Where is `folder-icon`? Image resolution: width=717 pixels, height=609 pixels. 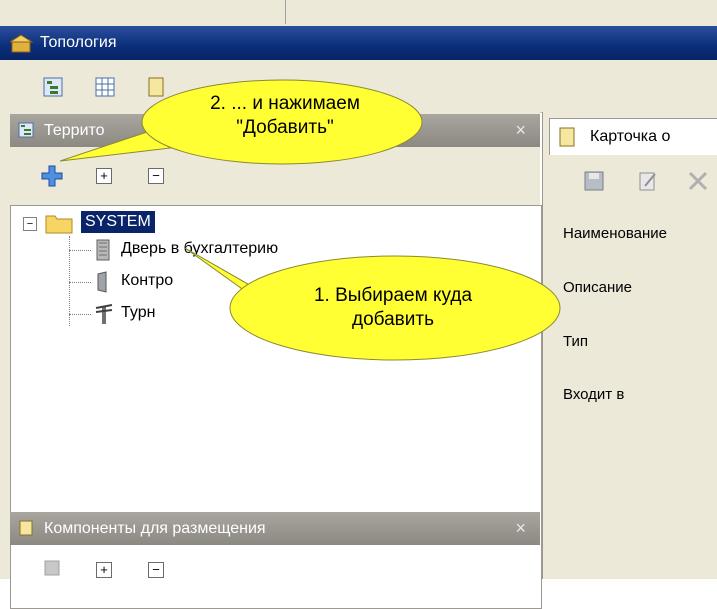
folder-icon is located at coordinates (59, 224).